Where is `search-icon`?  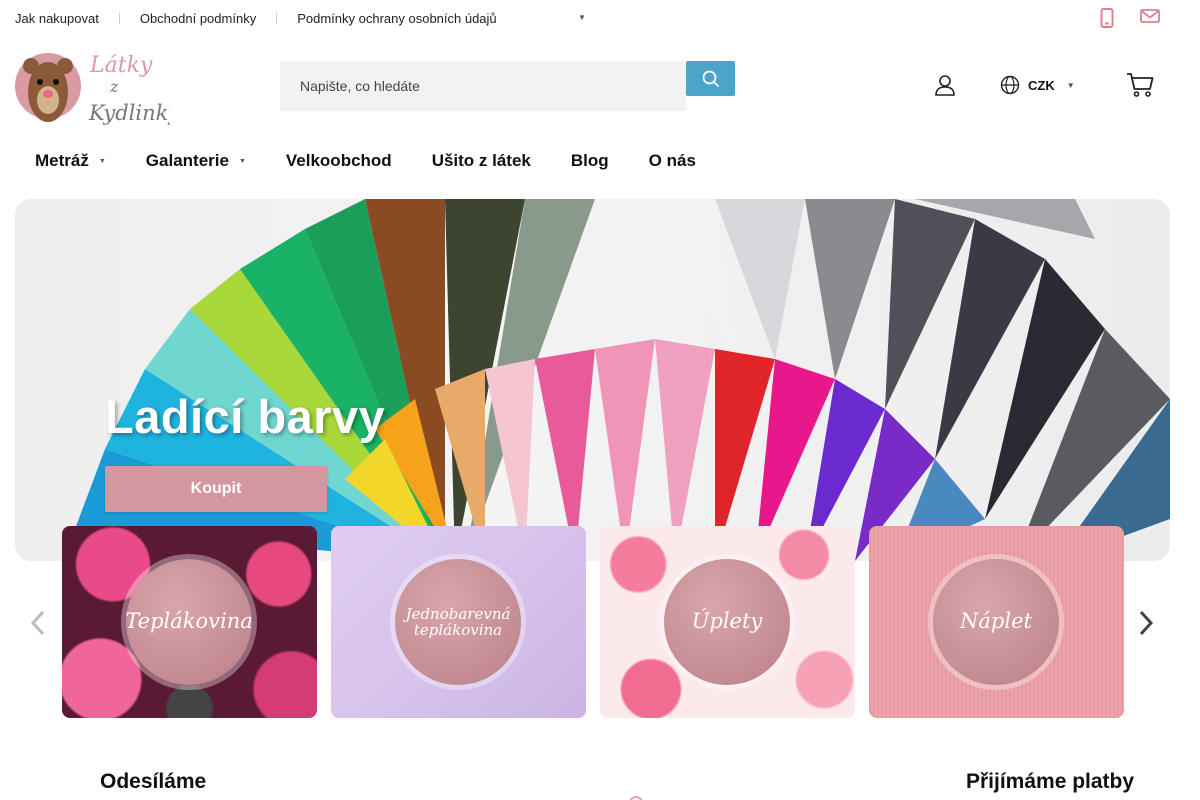 search-icon is located at coordinates (710, 78).